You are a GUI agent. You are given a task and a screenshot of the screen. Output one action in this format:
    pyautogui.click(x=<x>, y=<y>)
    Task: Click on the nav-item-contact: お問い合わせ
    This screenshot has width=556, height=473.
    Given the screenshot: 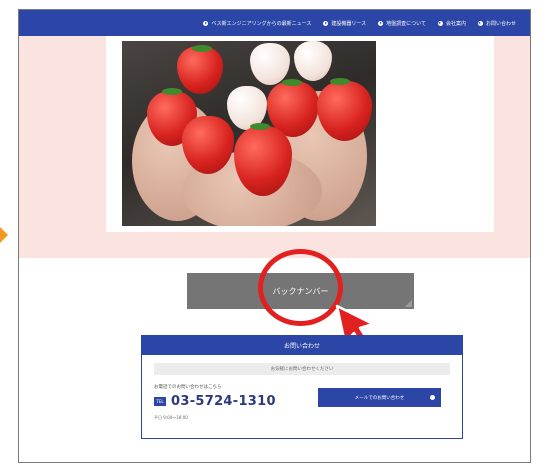 What is the action you would take?
    pyautogui.click(x=496, y=23)
    